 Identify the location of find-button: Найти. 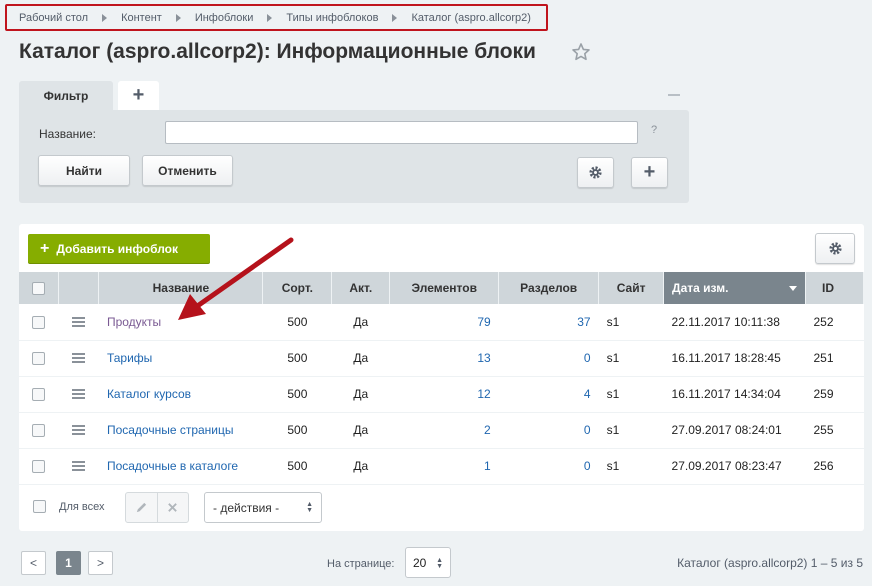
(84, 170).